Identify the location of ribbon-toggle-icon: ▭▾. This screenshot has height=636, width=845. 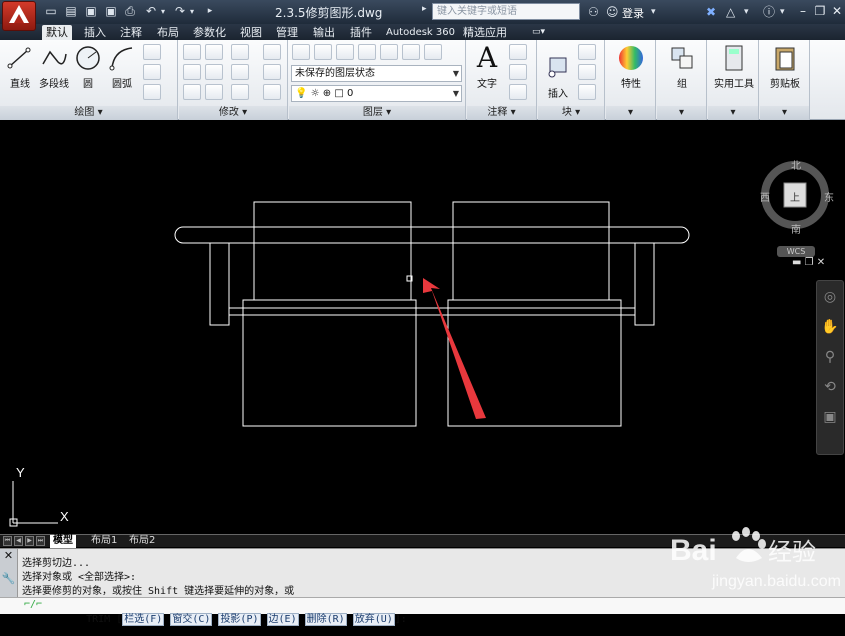
(538, 32).